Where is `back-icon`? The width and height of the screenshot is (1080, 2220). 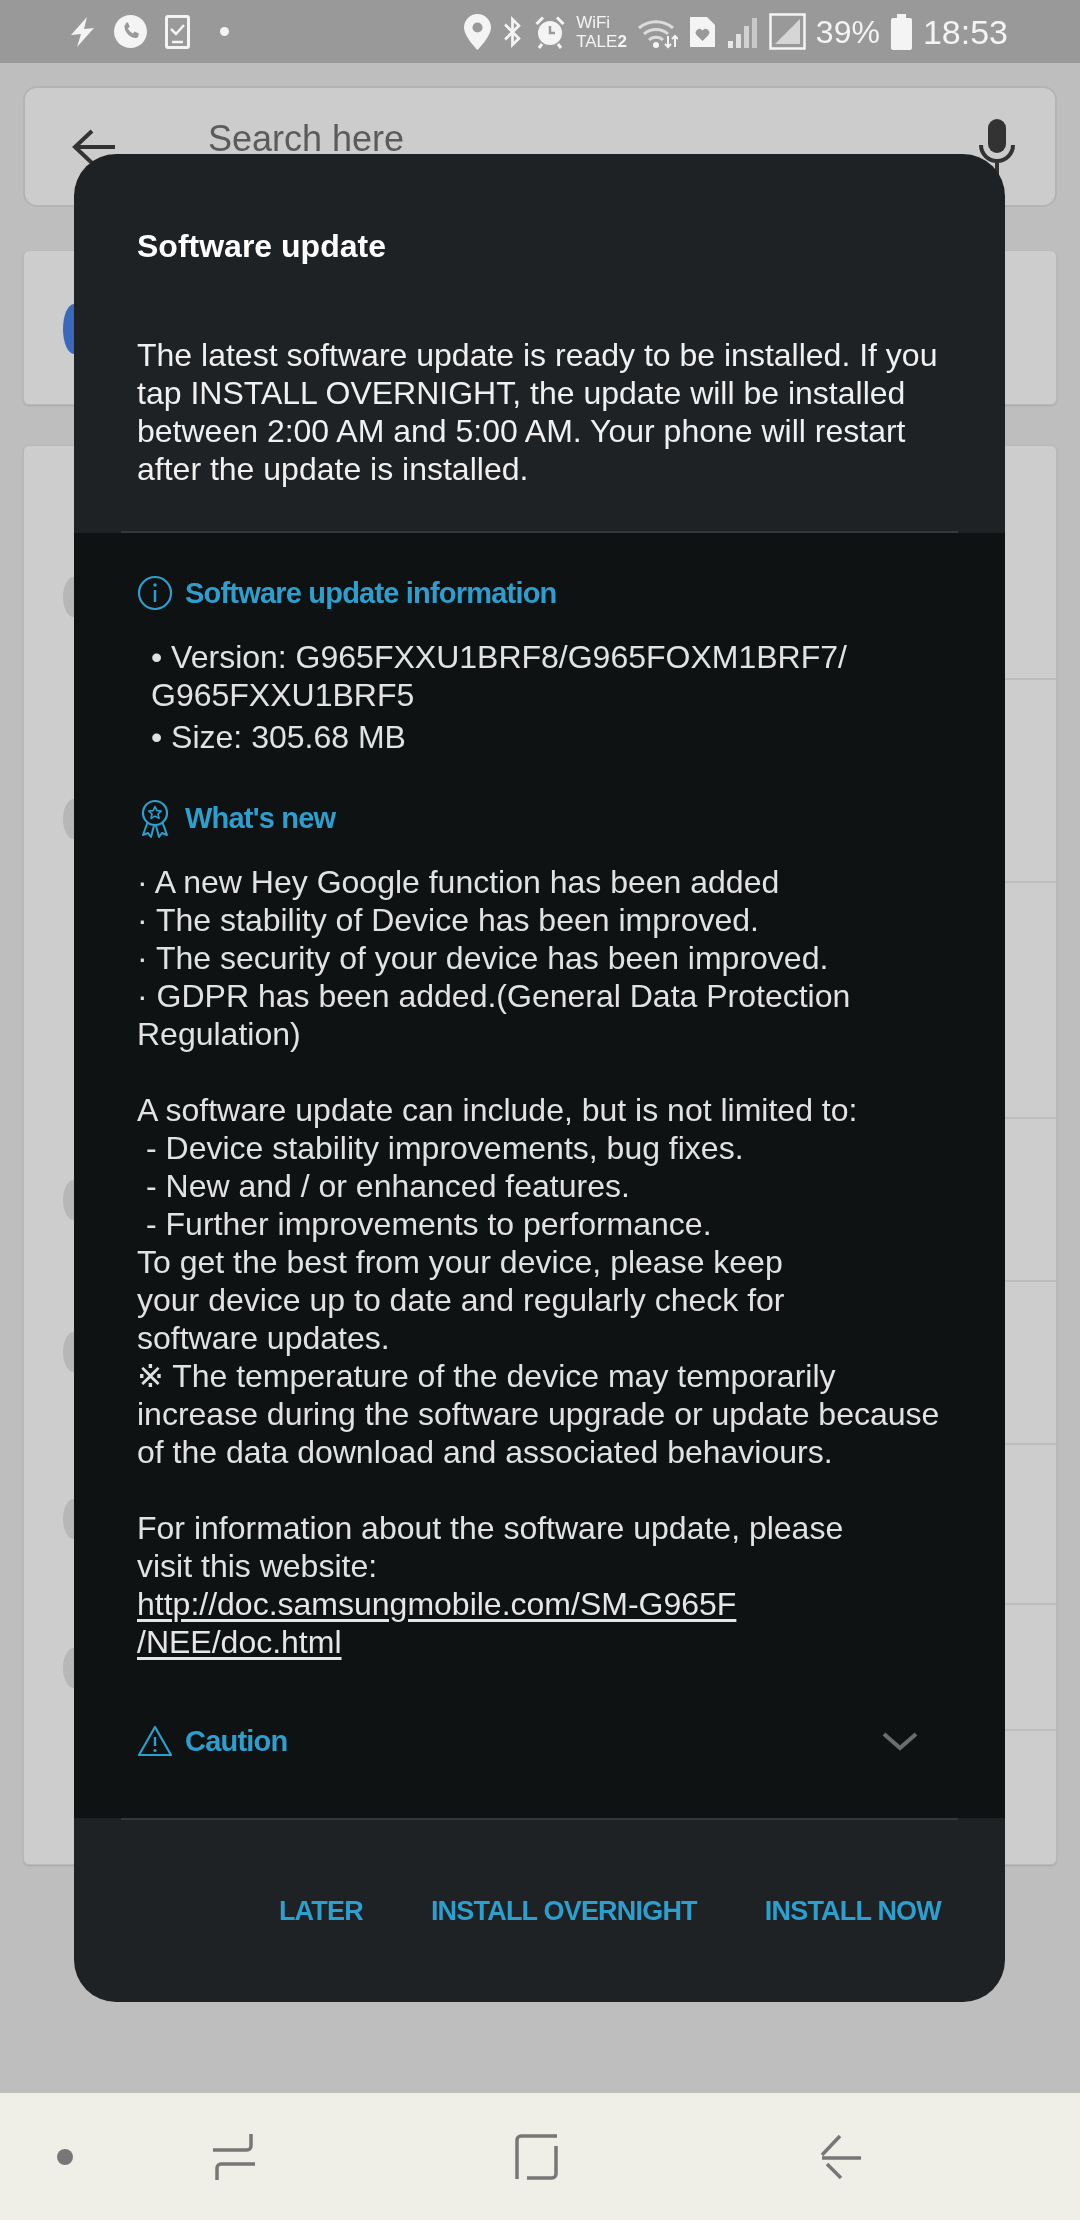 back-icon is located at coordinates (840, 2156).